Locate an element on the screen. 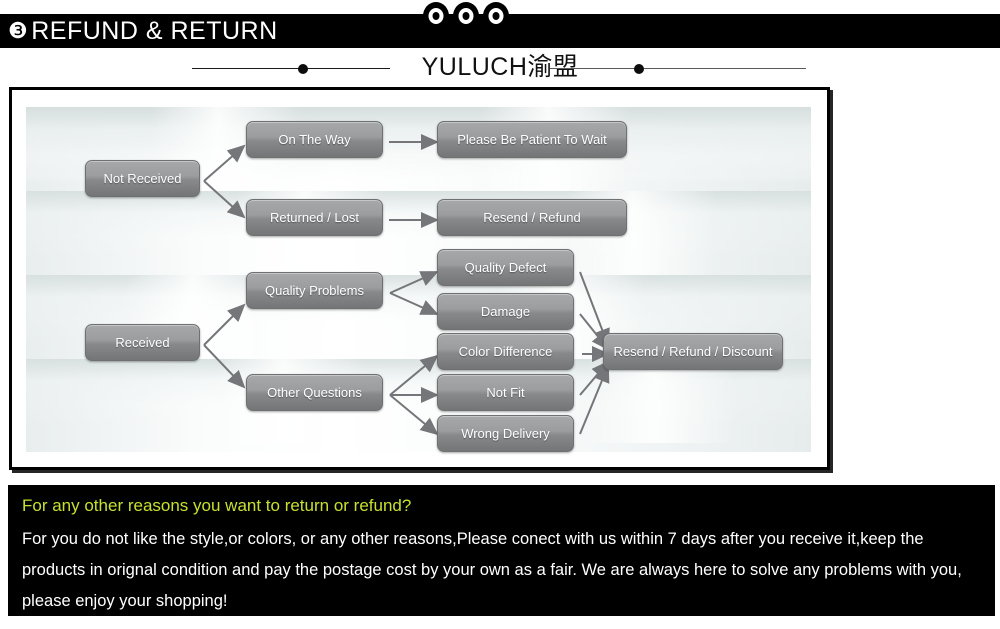 The width and height of the screenshot is (1000, 629). flow-node-label: Resend / Refund / Discount is located at coordinates (693, 351).